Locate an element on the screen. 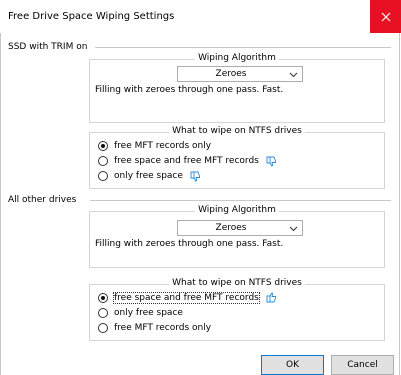 This screenshot has height=375, width=401. cancel-button: Cancel is located at coordinates (362, 365).